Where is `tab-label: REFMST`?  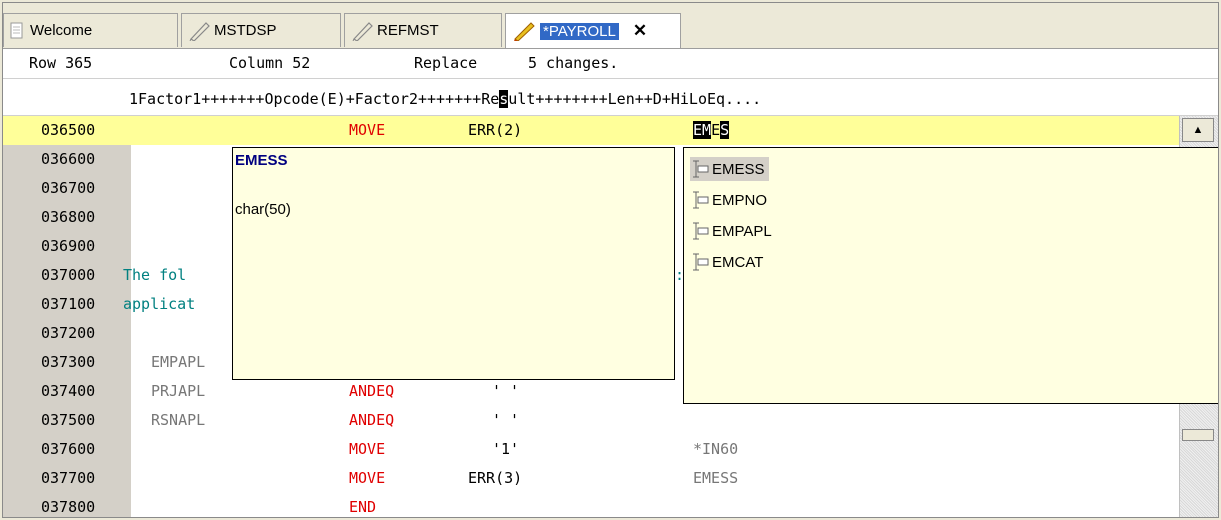 tab-label: REFMST is located at coordinates (408, 30).